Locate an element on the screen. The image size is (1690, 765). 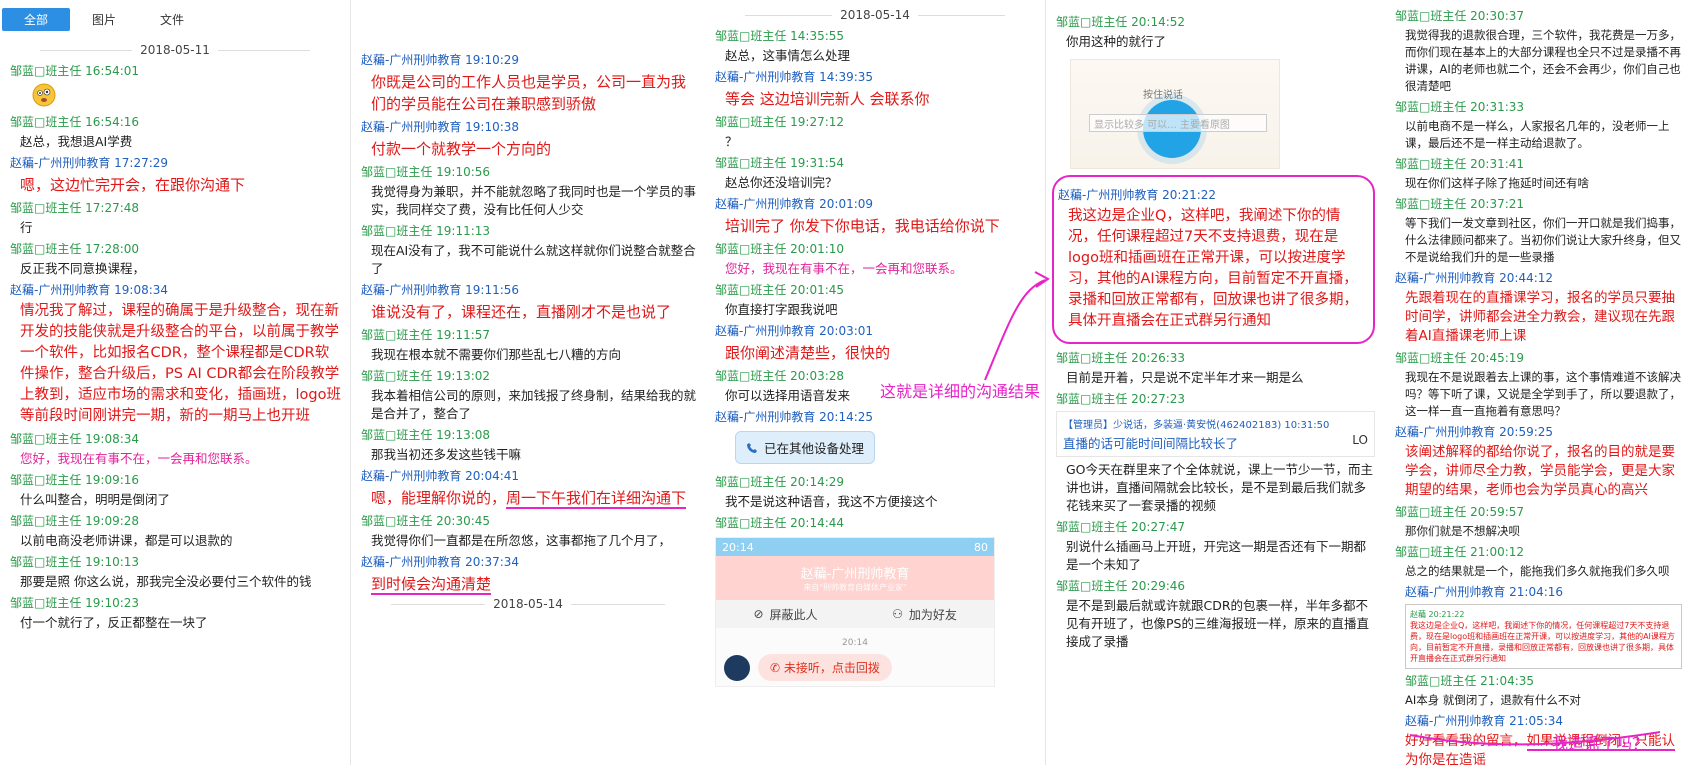
message-meta: 邹蓝□班主任 20:01:10 is located at coordinates (780, 249).